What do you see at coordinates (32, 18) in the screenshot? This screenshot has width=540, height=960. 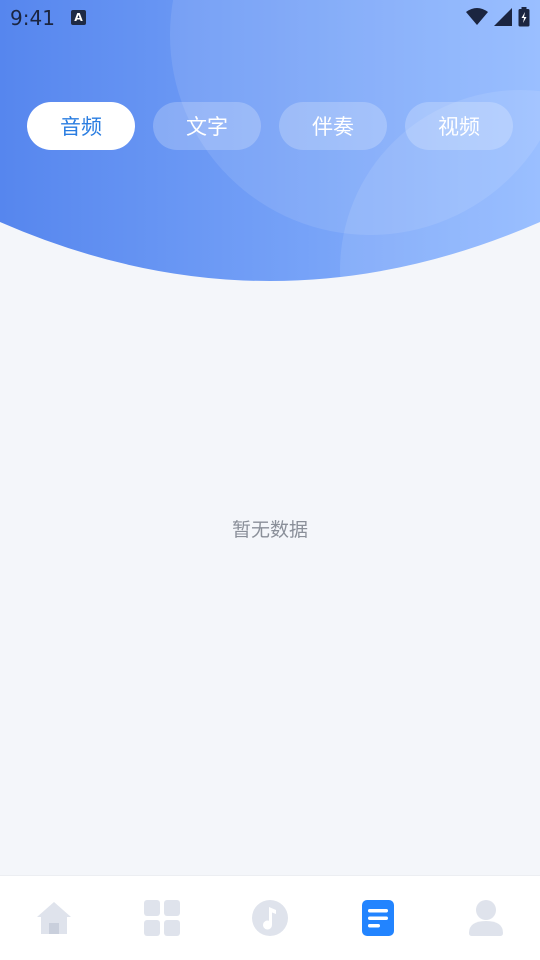 I see `status-time: 9:41` at bounding box center [32, 18].